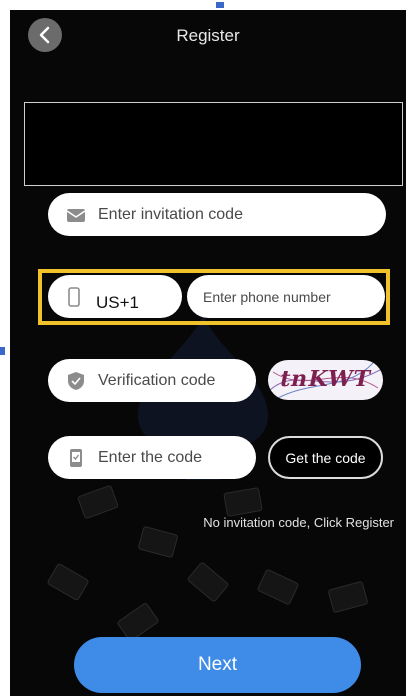  I want to click on verification-code-placeholder: Verification code, so click(157, 380).